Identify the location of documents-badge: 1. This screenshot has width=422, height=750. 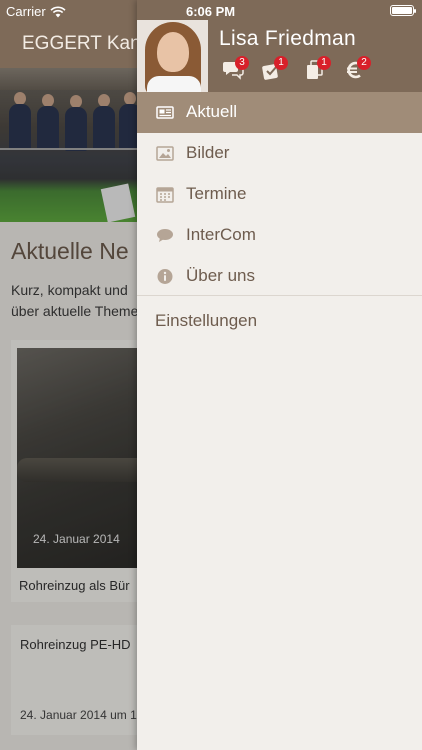
(324, 63).